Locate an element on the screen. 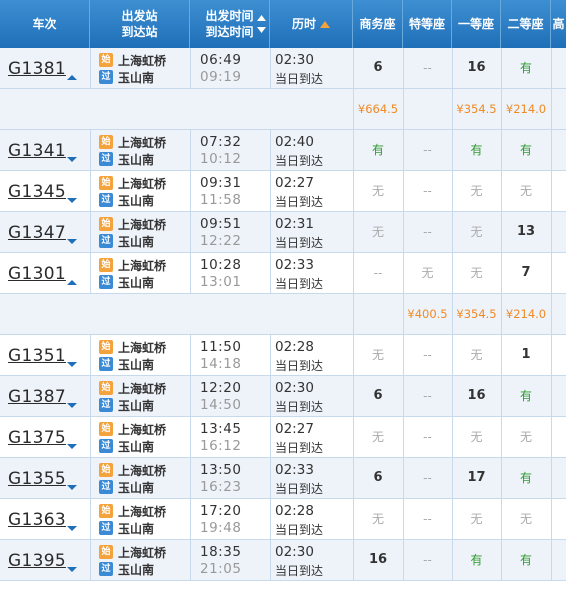  arrival-time: 12:22 is located at coordinates (221, 241).